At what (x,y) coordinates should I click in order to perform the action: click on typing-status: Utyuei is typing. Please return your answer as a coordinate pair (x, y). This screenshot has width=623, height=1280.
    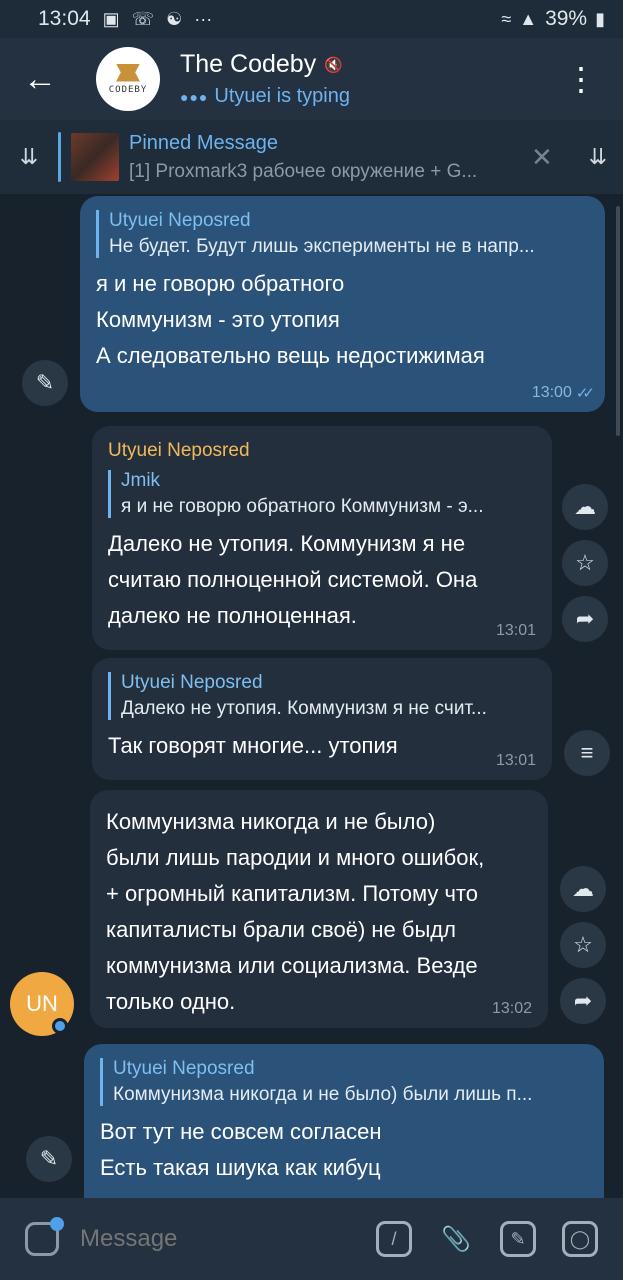
    Looking at the image, I should click on (282, 96).